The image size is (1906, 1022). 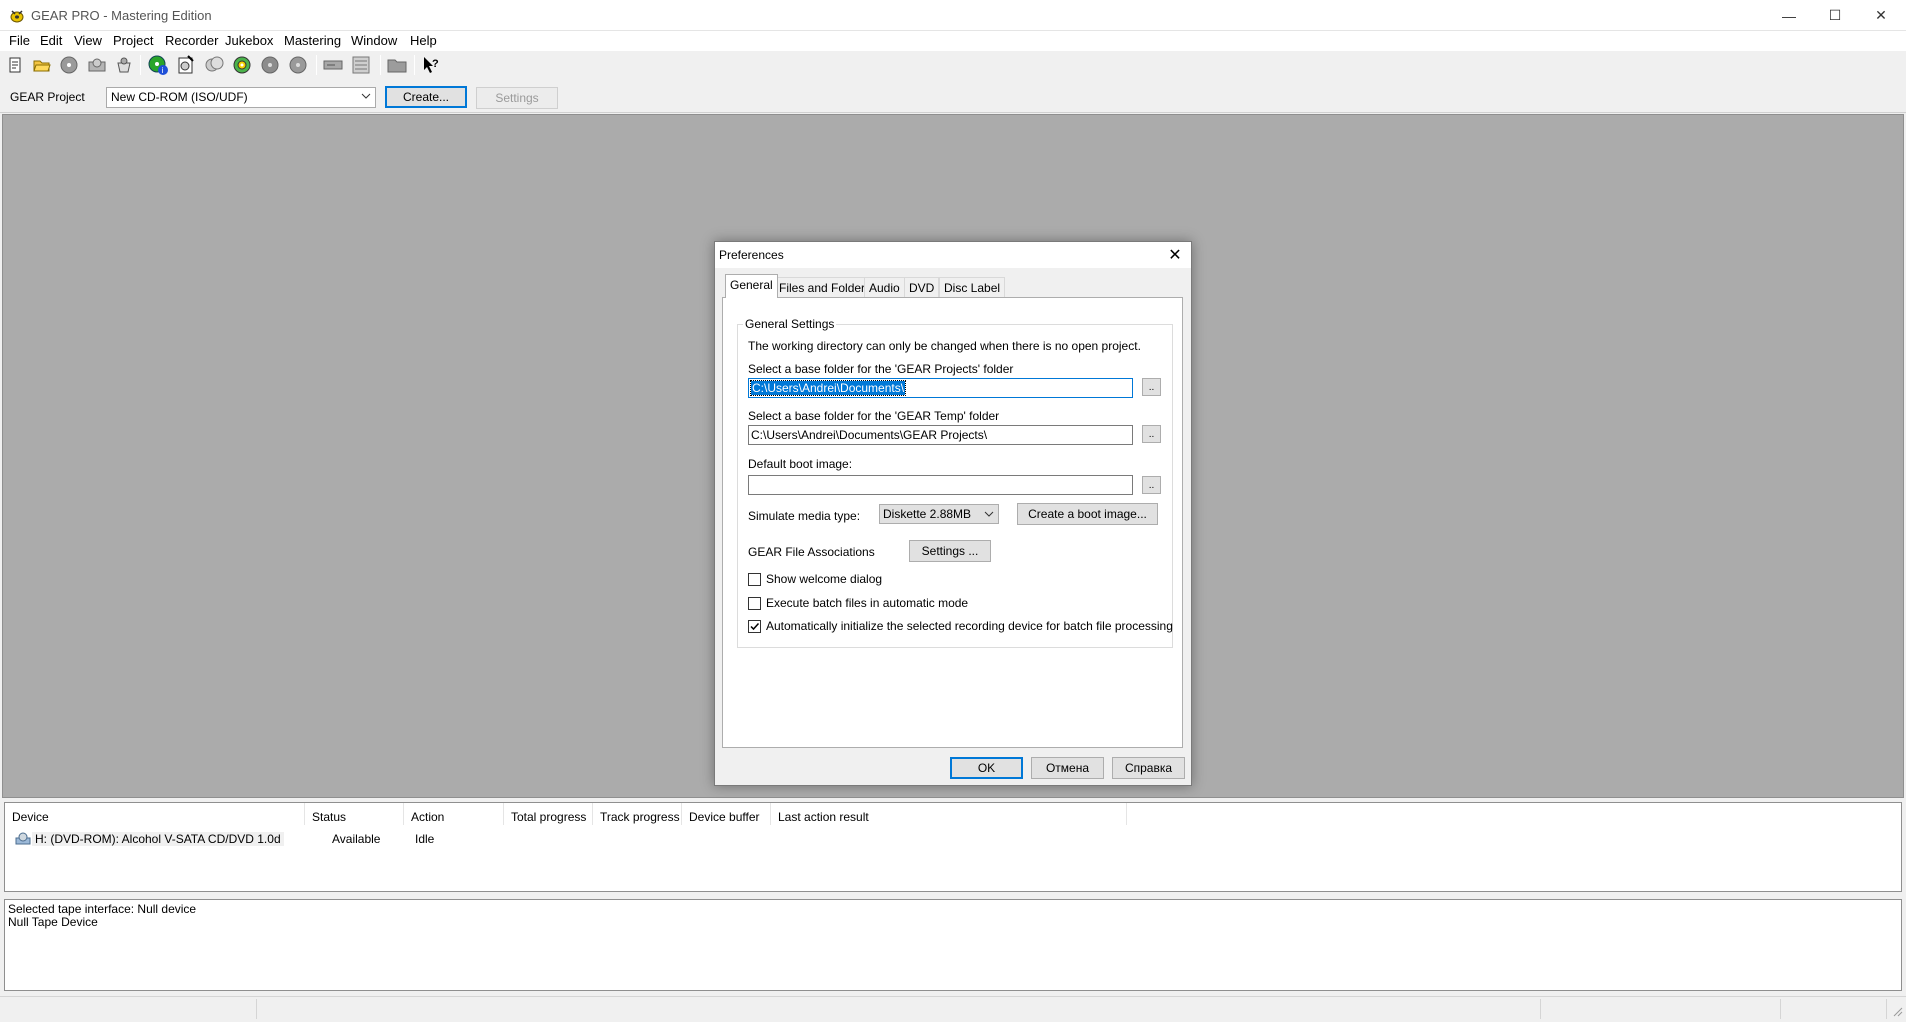 What do you see at coordinates (754, 579) in the screenshot?
I see `welcome-dialog-checkbox` at bounding box center [754, 579].